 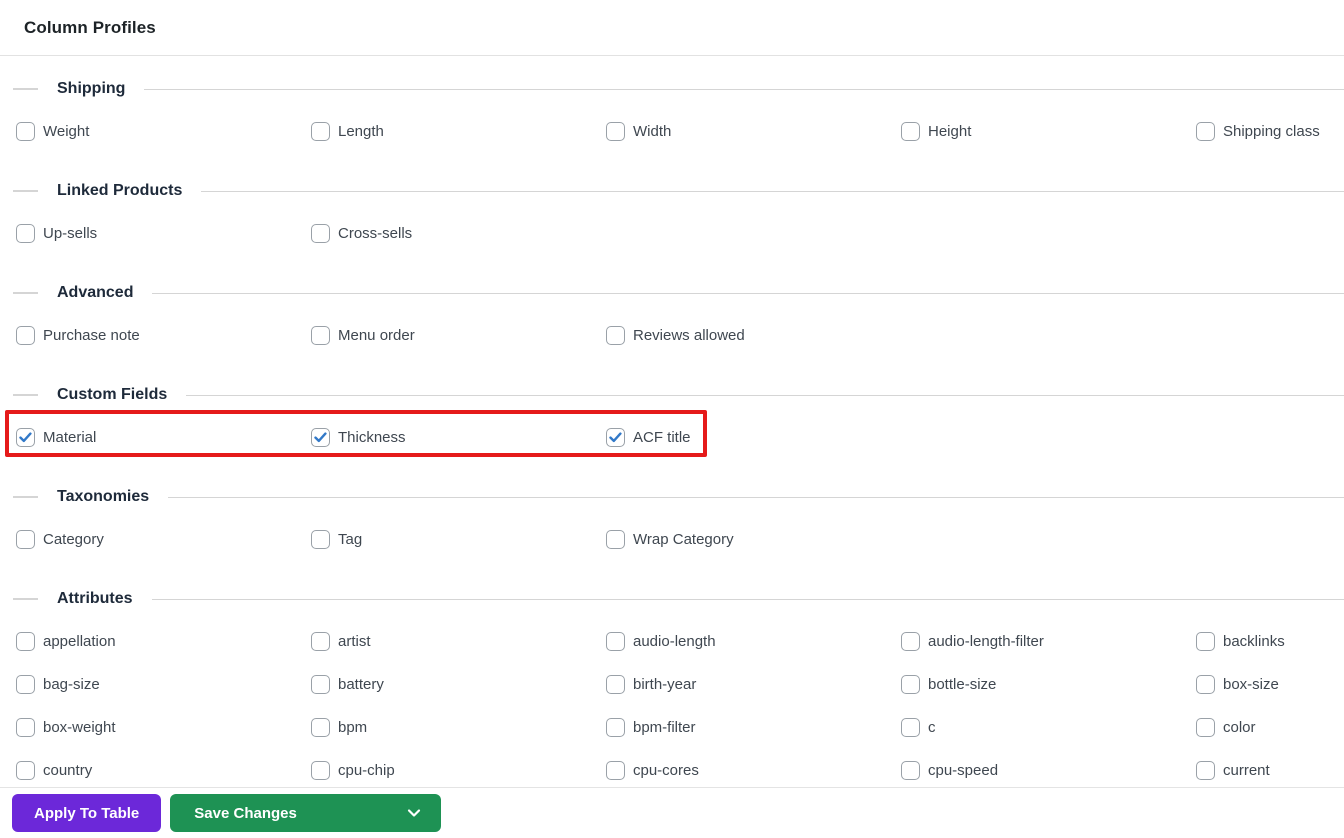 What do you see at coordinates (68, 770) in the screenshot?
I see `checkbox-label: country` at bounding box center [68, 770].